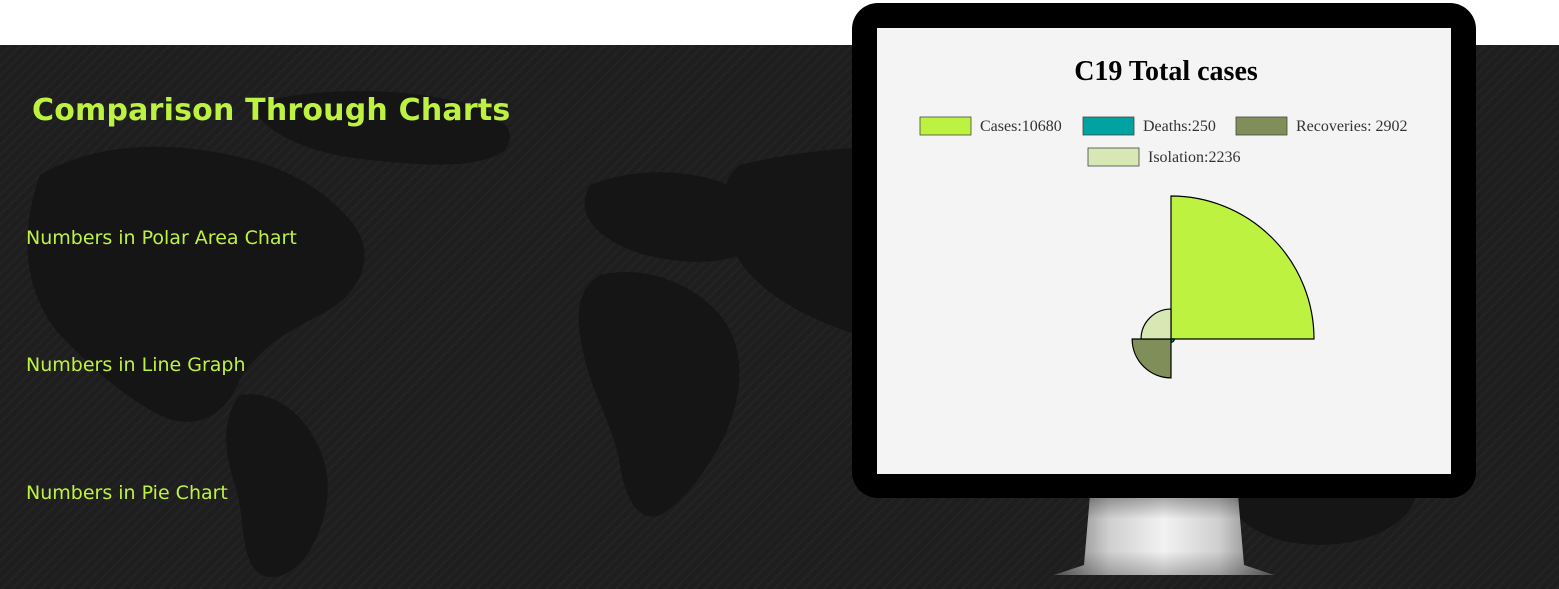  I want to click on chart-segments, so click(1223, 287).